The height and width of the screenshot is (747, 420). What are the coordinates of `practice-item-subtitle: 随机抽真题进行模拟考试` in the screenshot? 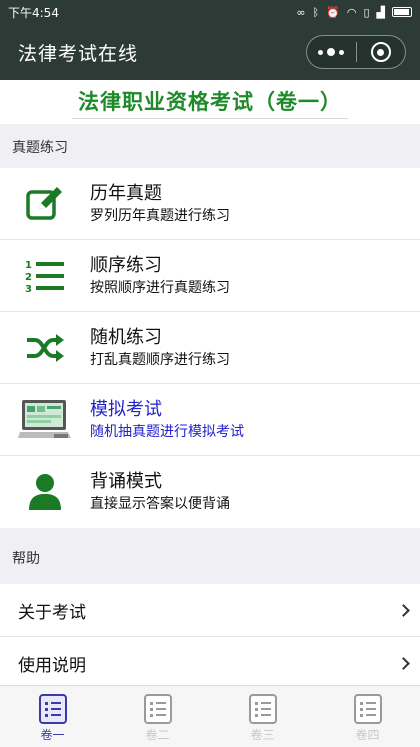 It's located at (167, 431).